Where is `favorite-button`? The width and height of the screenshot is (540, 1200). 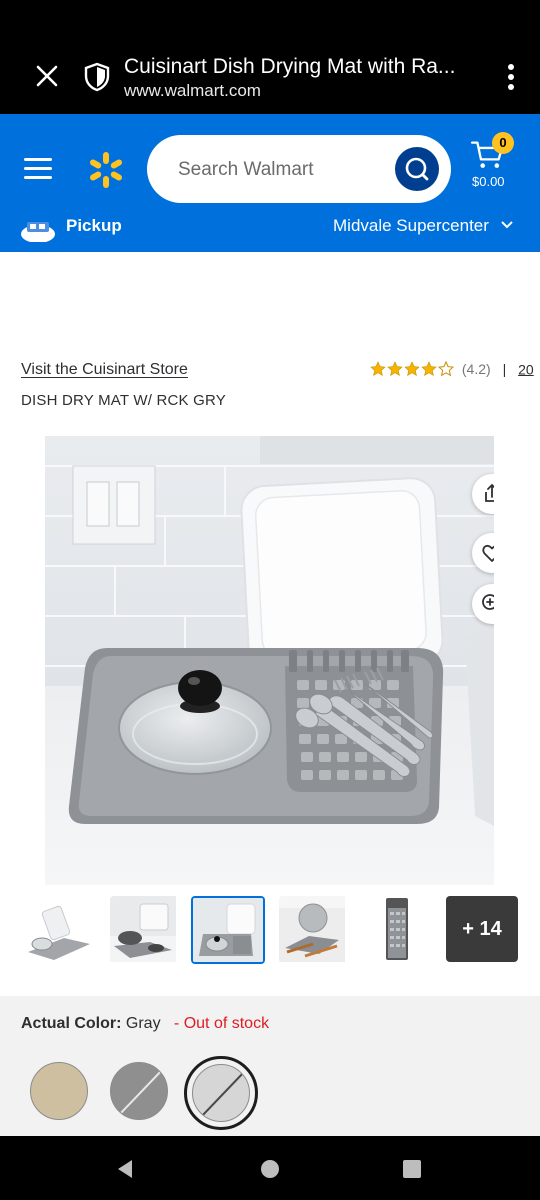
favorite-button is located at coordinates (483, 553).